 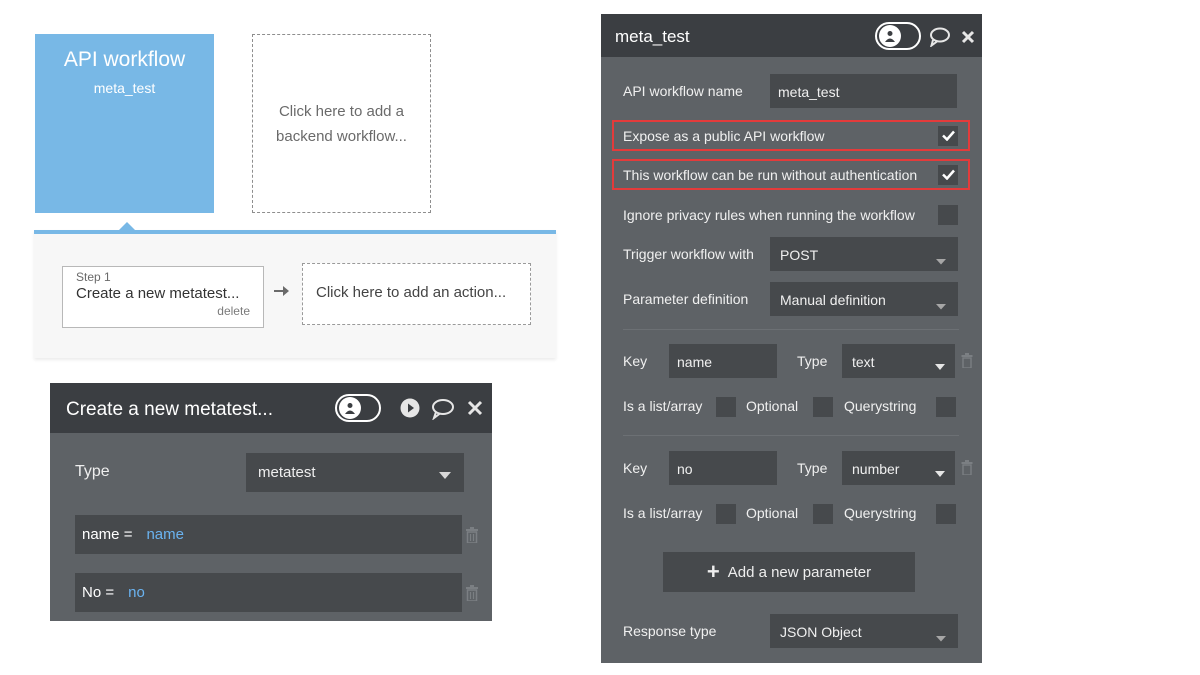 I want to click on workflow-name-label: API workflow name, so click(x=683, y=91).